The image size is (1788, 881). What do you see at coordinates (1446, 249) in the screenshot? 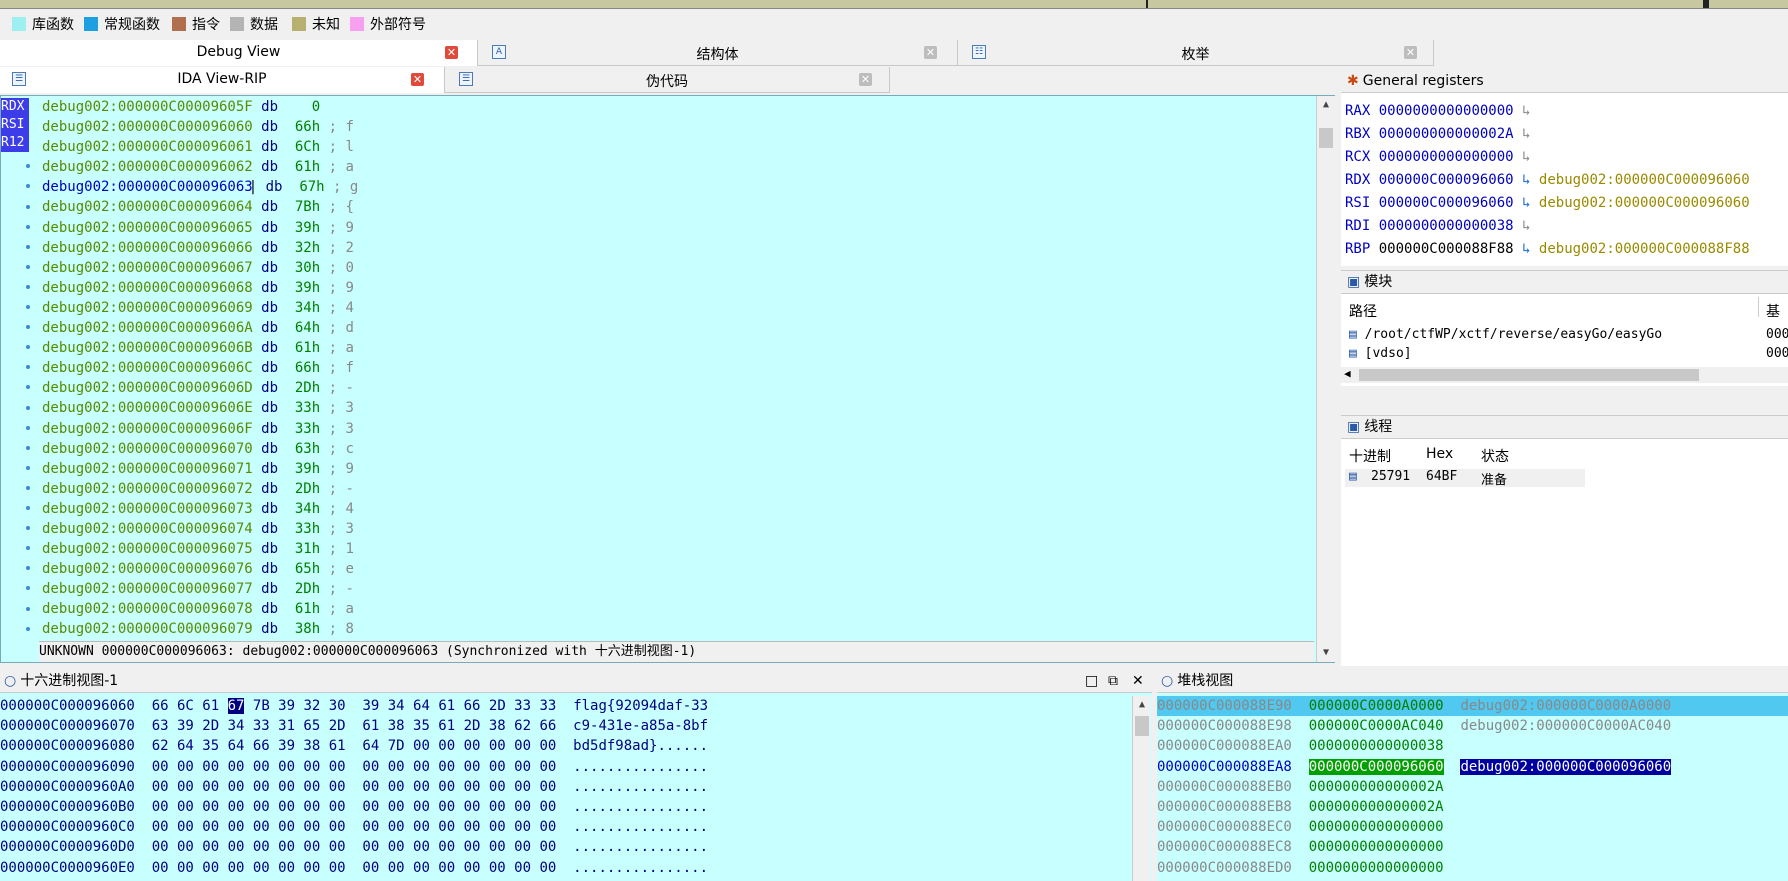
I see `register-value: 000000C000088F88` at bounding box center [1446, 249].